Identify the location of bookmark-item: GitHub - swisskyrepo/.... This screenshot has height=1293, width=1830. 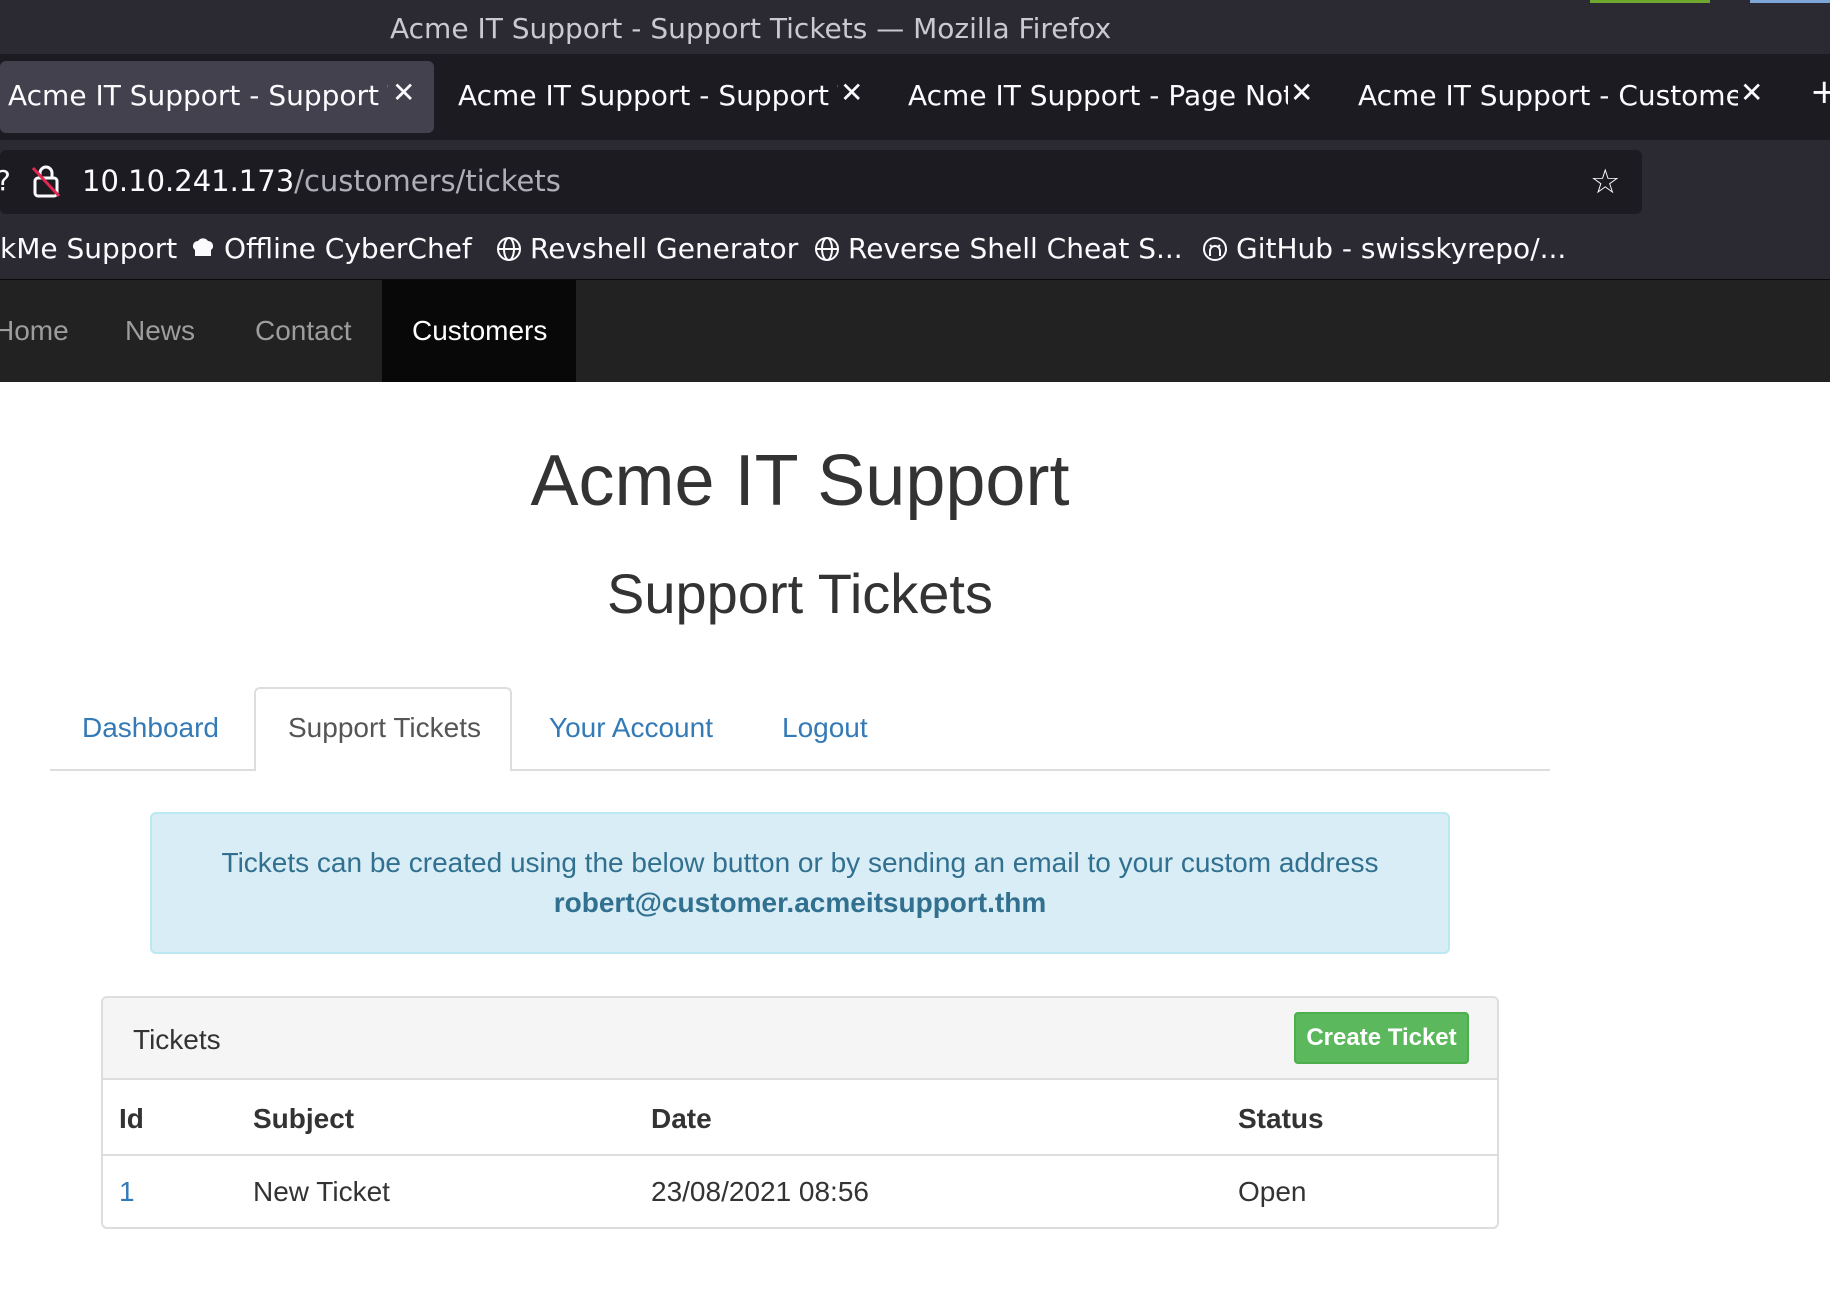
(1384, 248).